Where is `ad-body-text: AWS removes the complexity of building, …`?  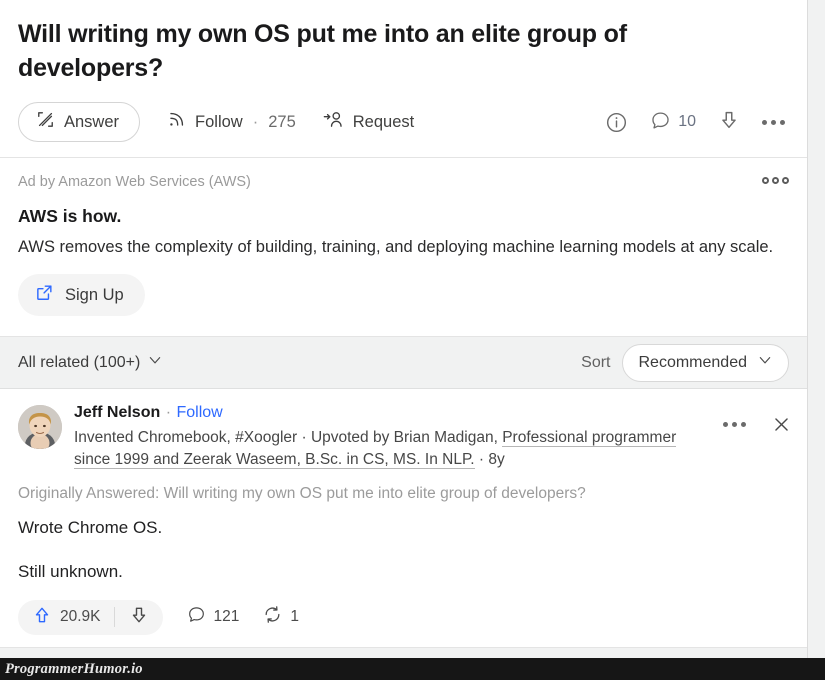 ad-body-text: AWS removes the complexity of building, … is located at coordinates (396, 247).